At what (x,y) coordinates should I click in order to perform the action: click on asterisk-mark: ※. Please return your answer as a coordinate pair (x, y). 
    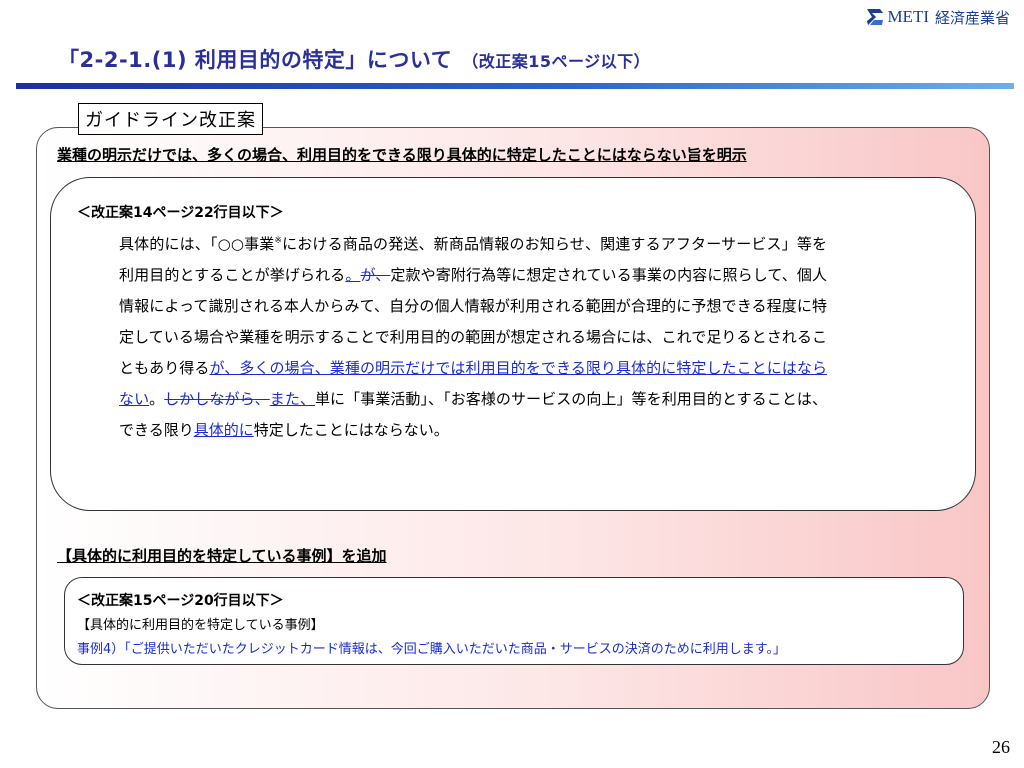
    Looking at the image, I should click on (278, 241).